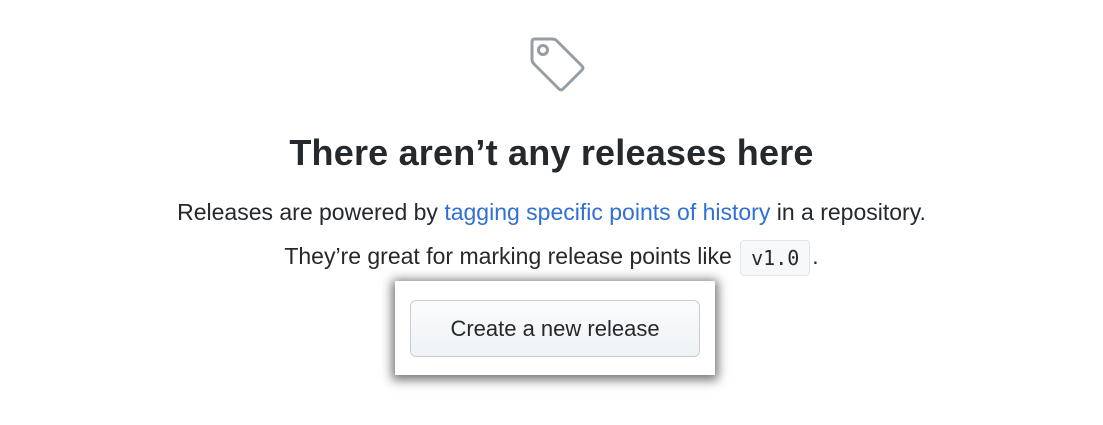 The height and width of the screenshot is (425, 1103). Describe the element at coordinates (607, 212) in the screenshot. I see `tagging-docs-link: tagging specific points of history` at that location.